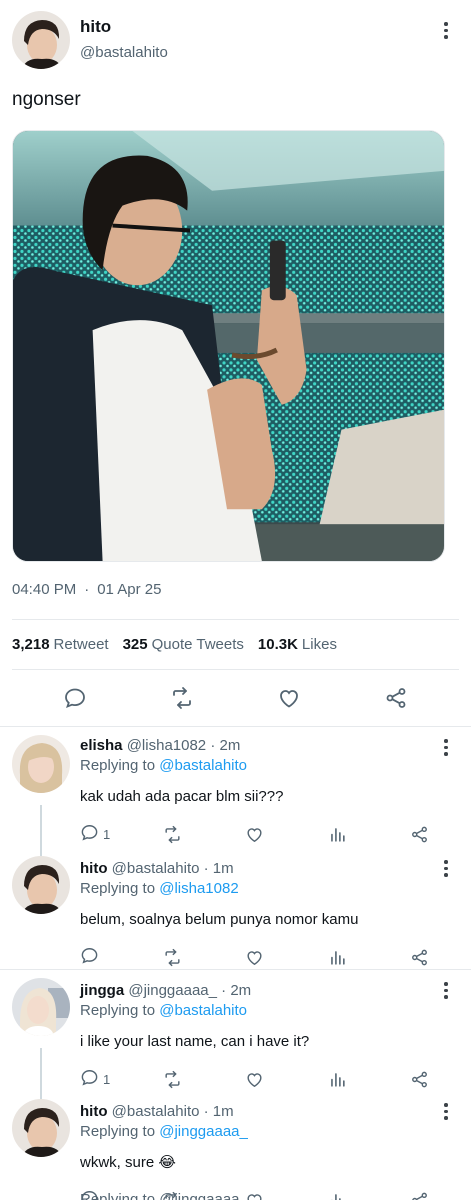  What do you see at coordinates (100, 957) in the screenshot?
I see `comment-button` at bounding box center [100, 957].